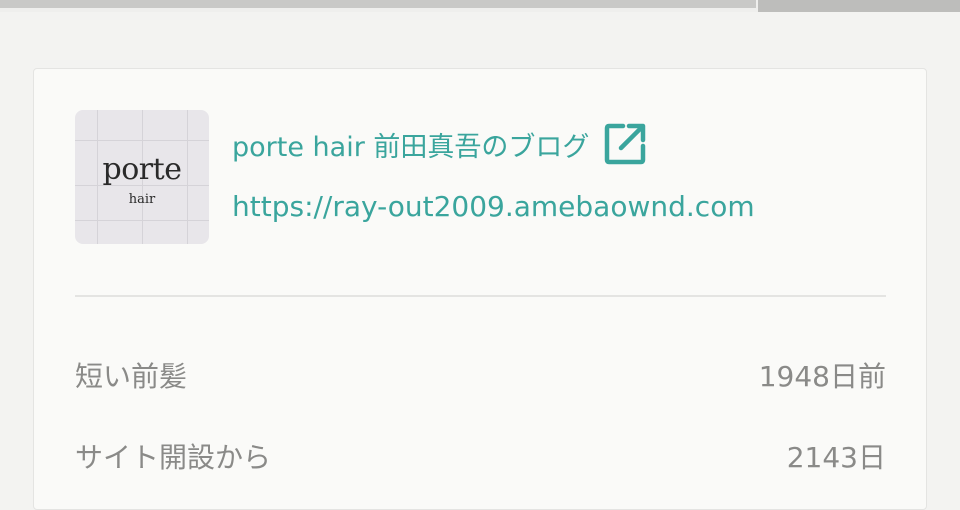 The width and height of the screenshot is (960, 510). What do you see at coordinates (859, 6) in the screenshot?
I see `progress-track-right` at bounding box center [859, 6].